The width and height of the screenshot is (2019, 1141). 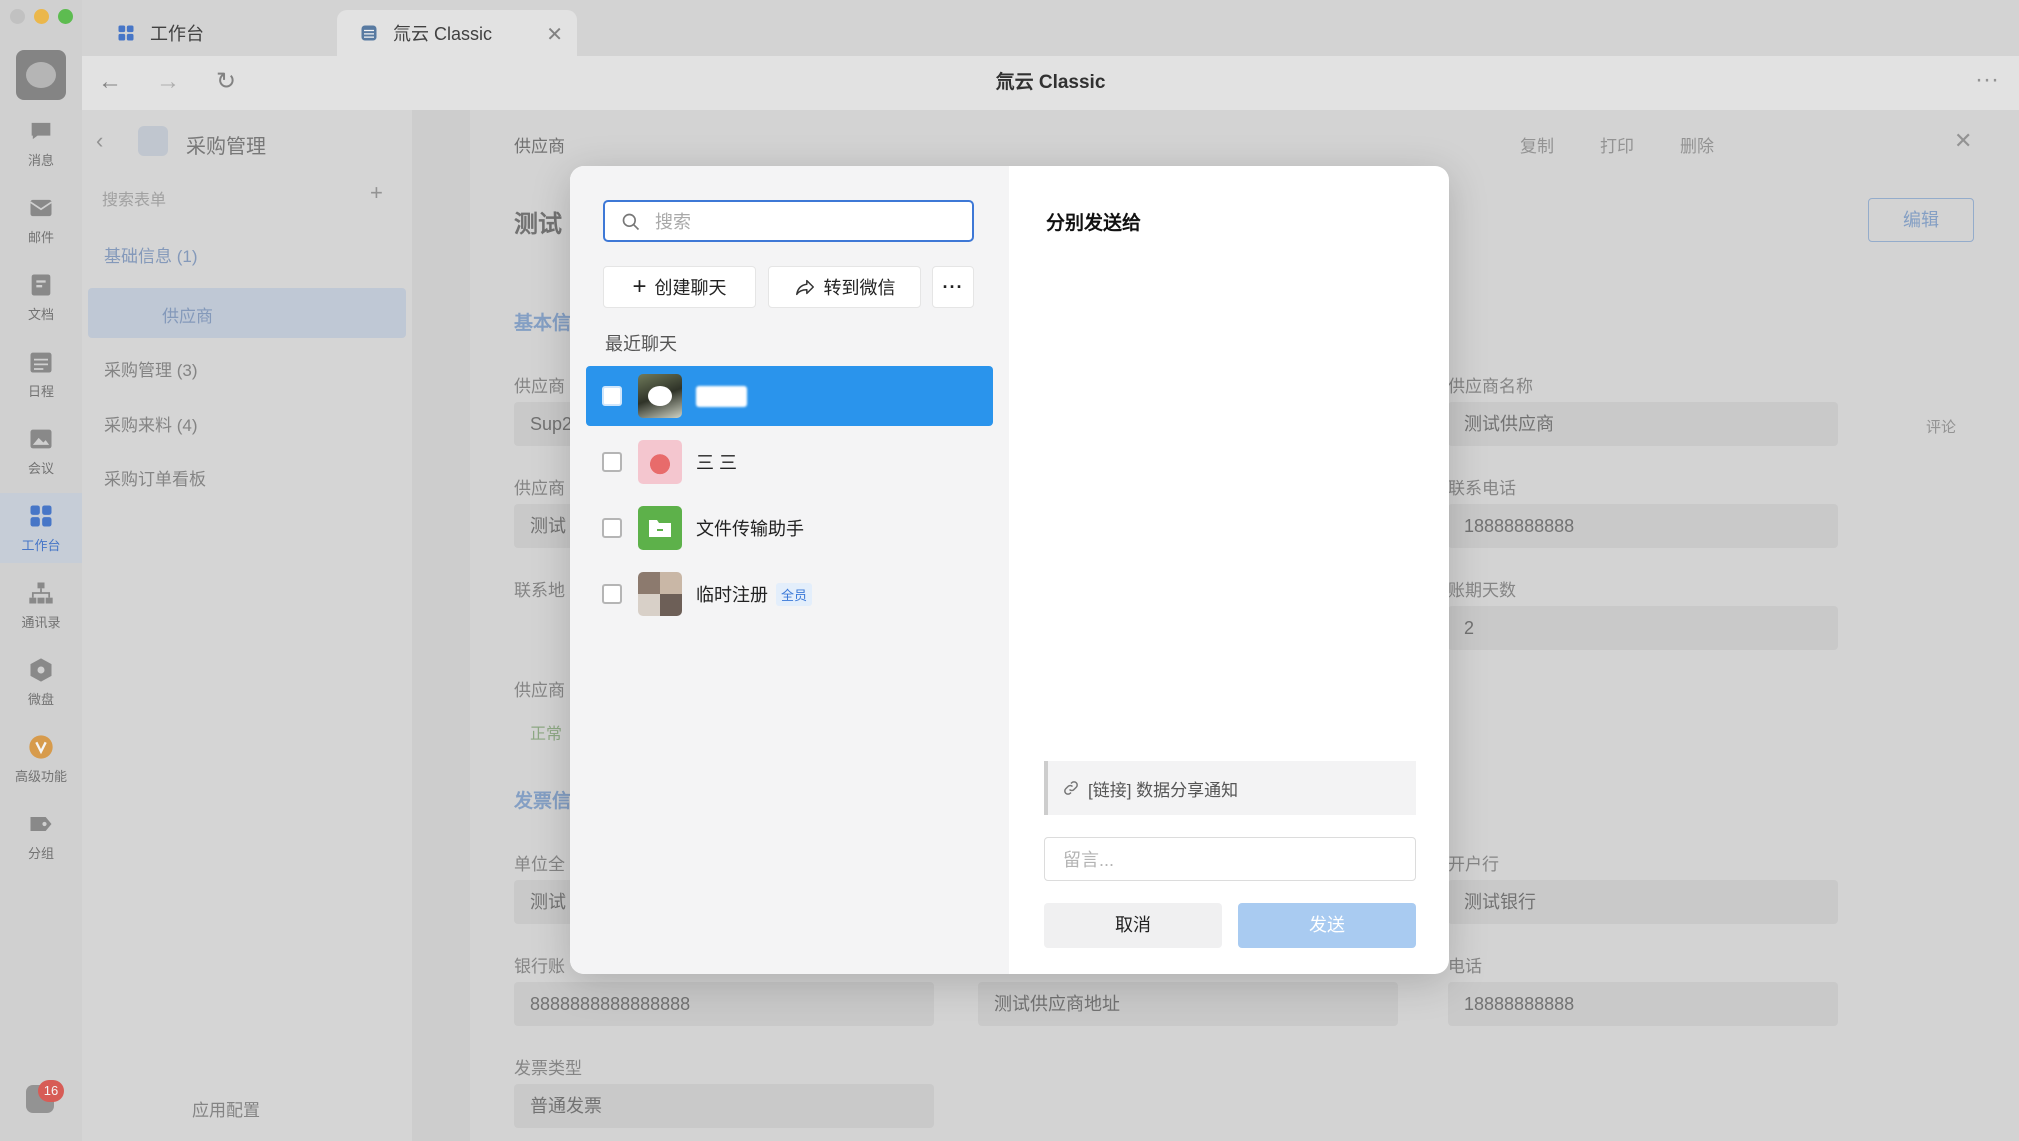 What do you see at coordinates (660, 528) in the screenshot?
I see `file-transfer-icon` at bounding box center [660, 528].